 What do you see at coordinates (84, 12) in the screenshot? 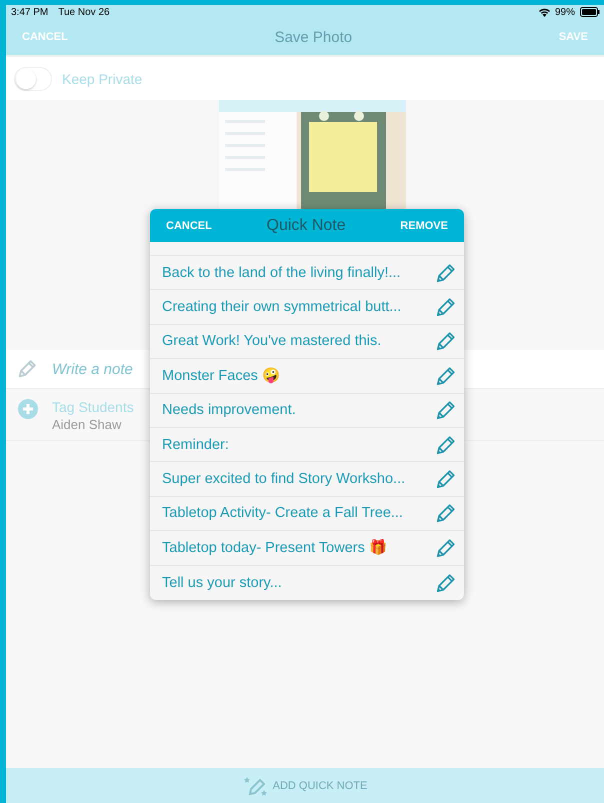
I see `status-date: Tue Nov 26` at bounding box center [84, 12].